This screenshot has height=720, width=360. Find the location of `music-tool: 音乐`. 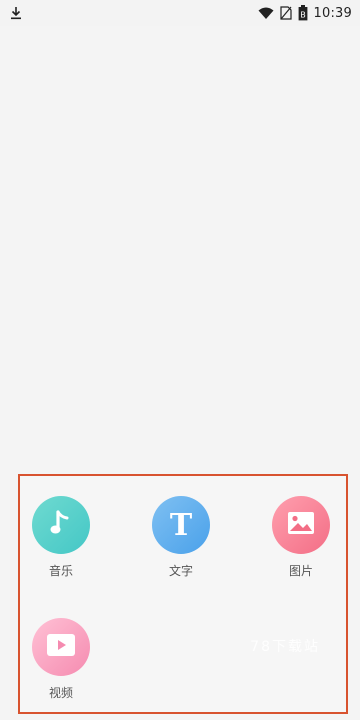

music-tool: 音乐 is located at coordinates (61, 537).